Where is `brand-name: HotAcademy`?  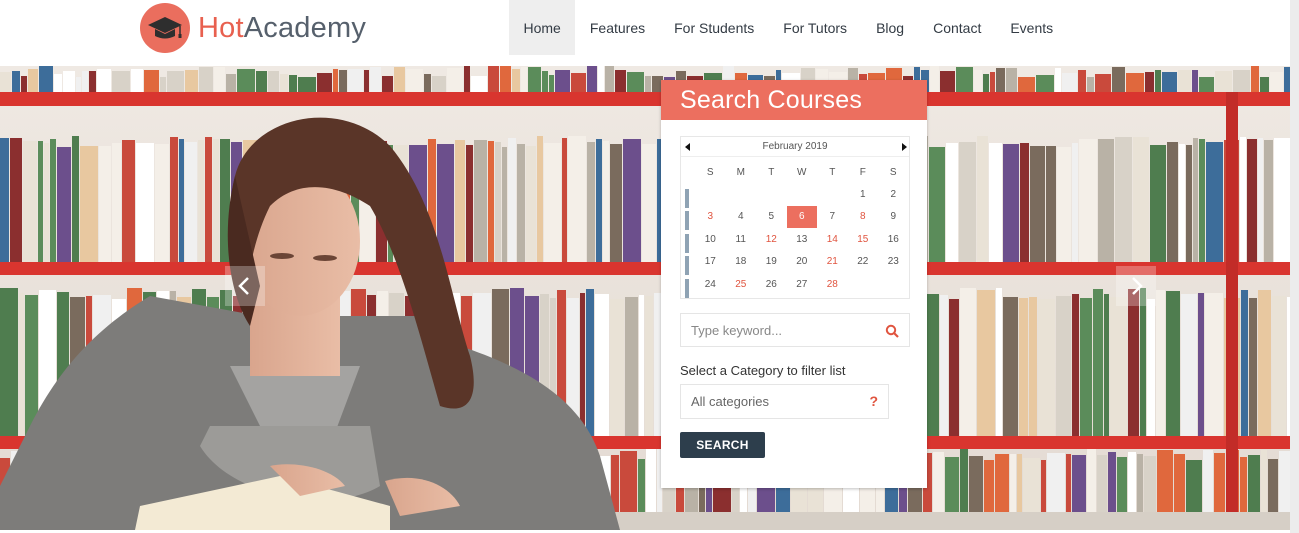
brand-name: HotAcademy is located at coordinates (282, 28).